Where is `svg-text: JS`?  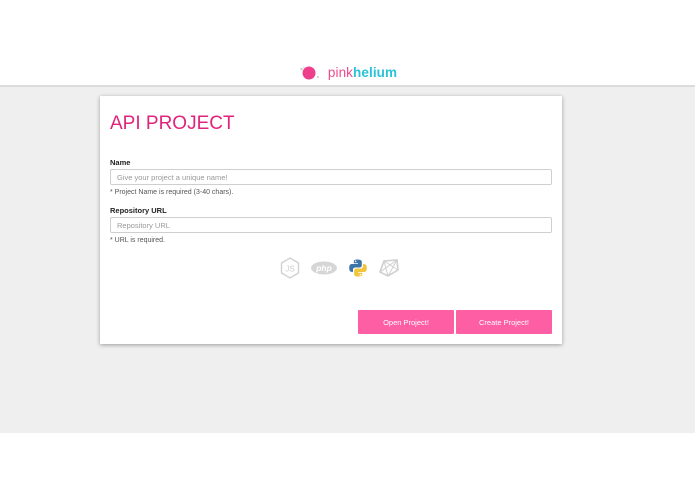 svg-text: JS is located at coordinates (289, 269).